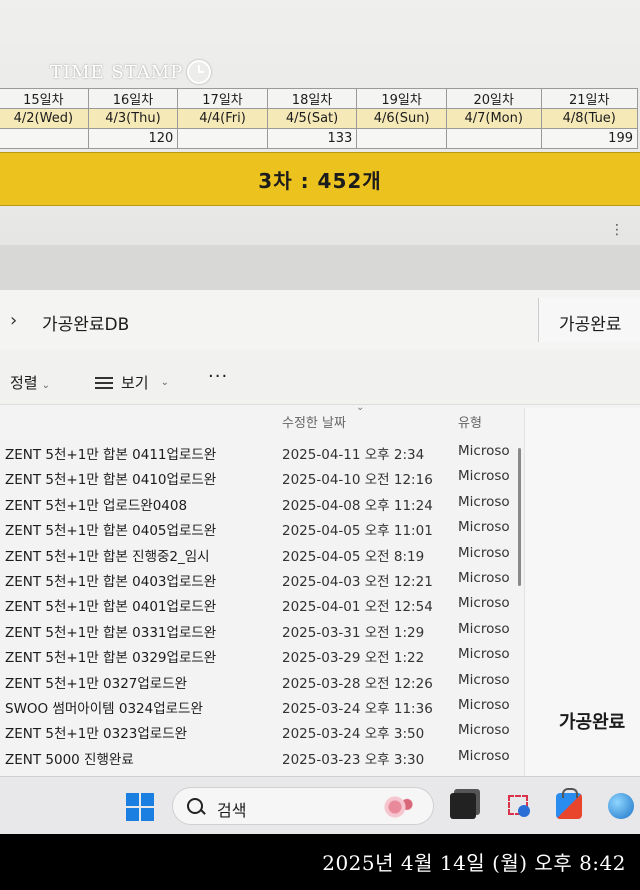 The height and width of the screenshot is (890, 640). I want to click on file-date: 2025-04-10 오전 12:16, so click(357, 480).